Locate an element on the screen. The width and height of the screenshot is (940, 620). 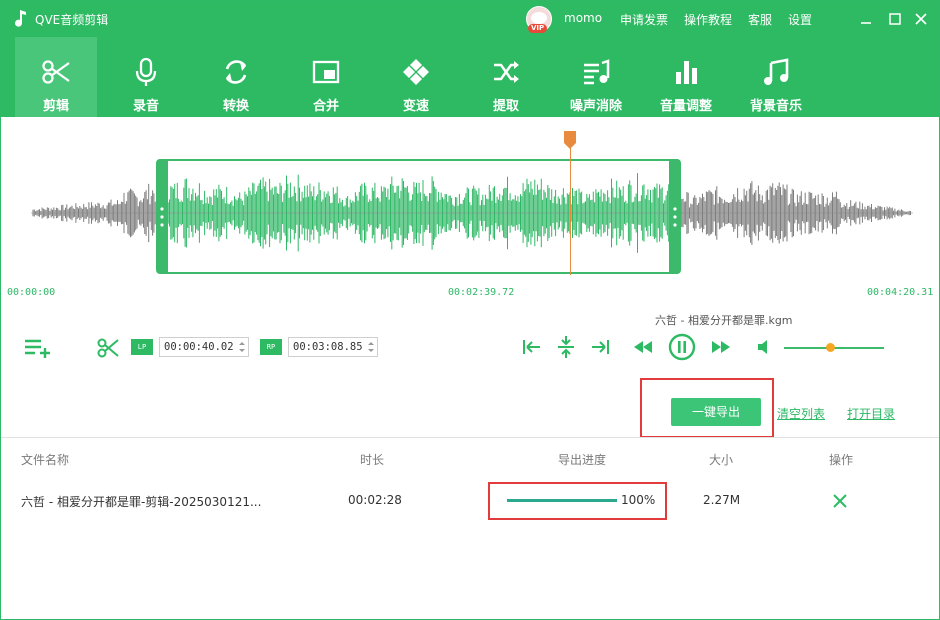
tab-label: 转换 is located at coordinates (235, 106).